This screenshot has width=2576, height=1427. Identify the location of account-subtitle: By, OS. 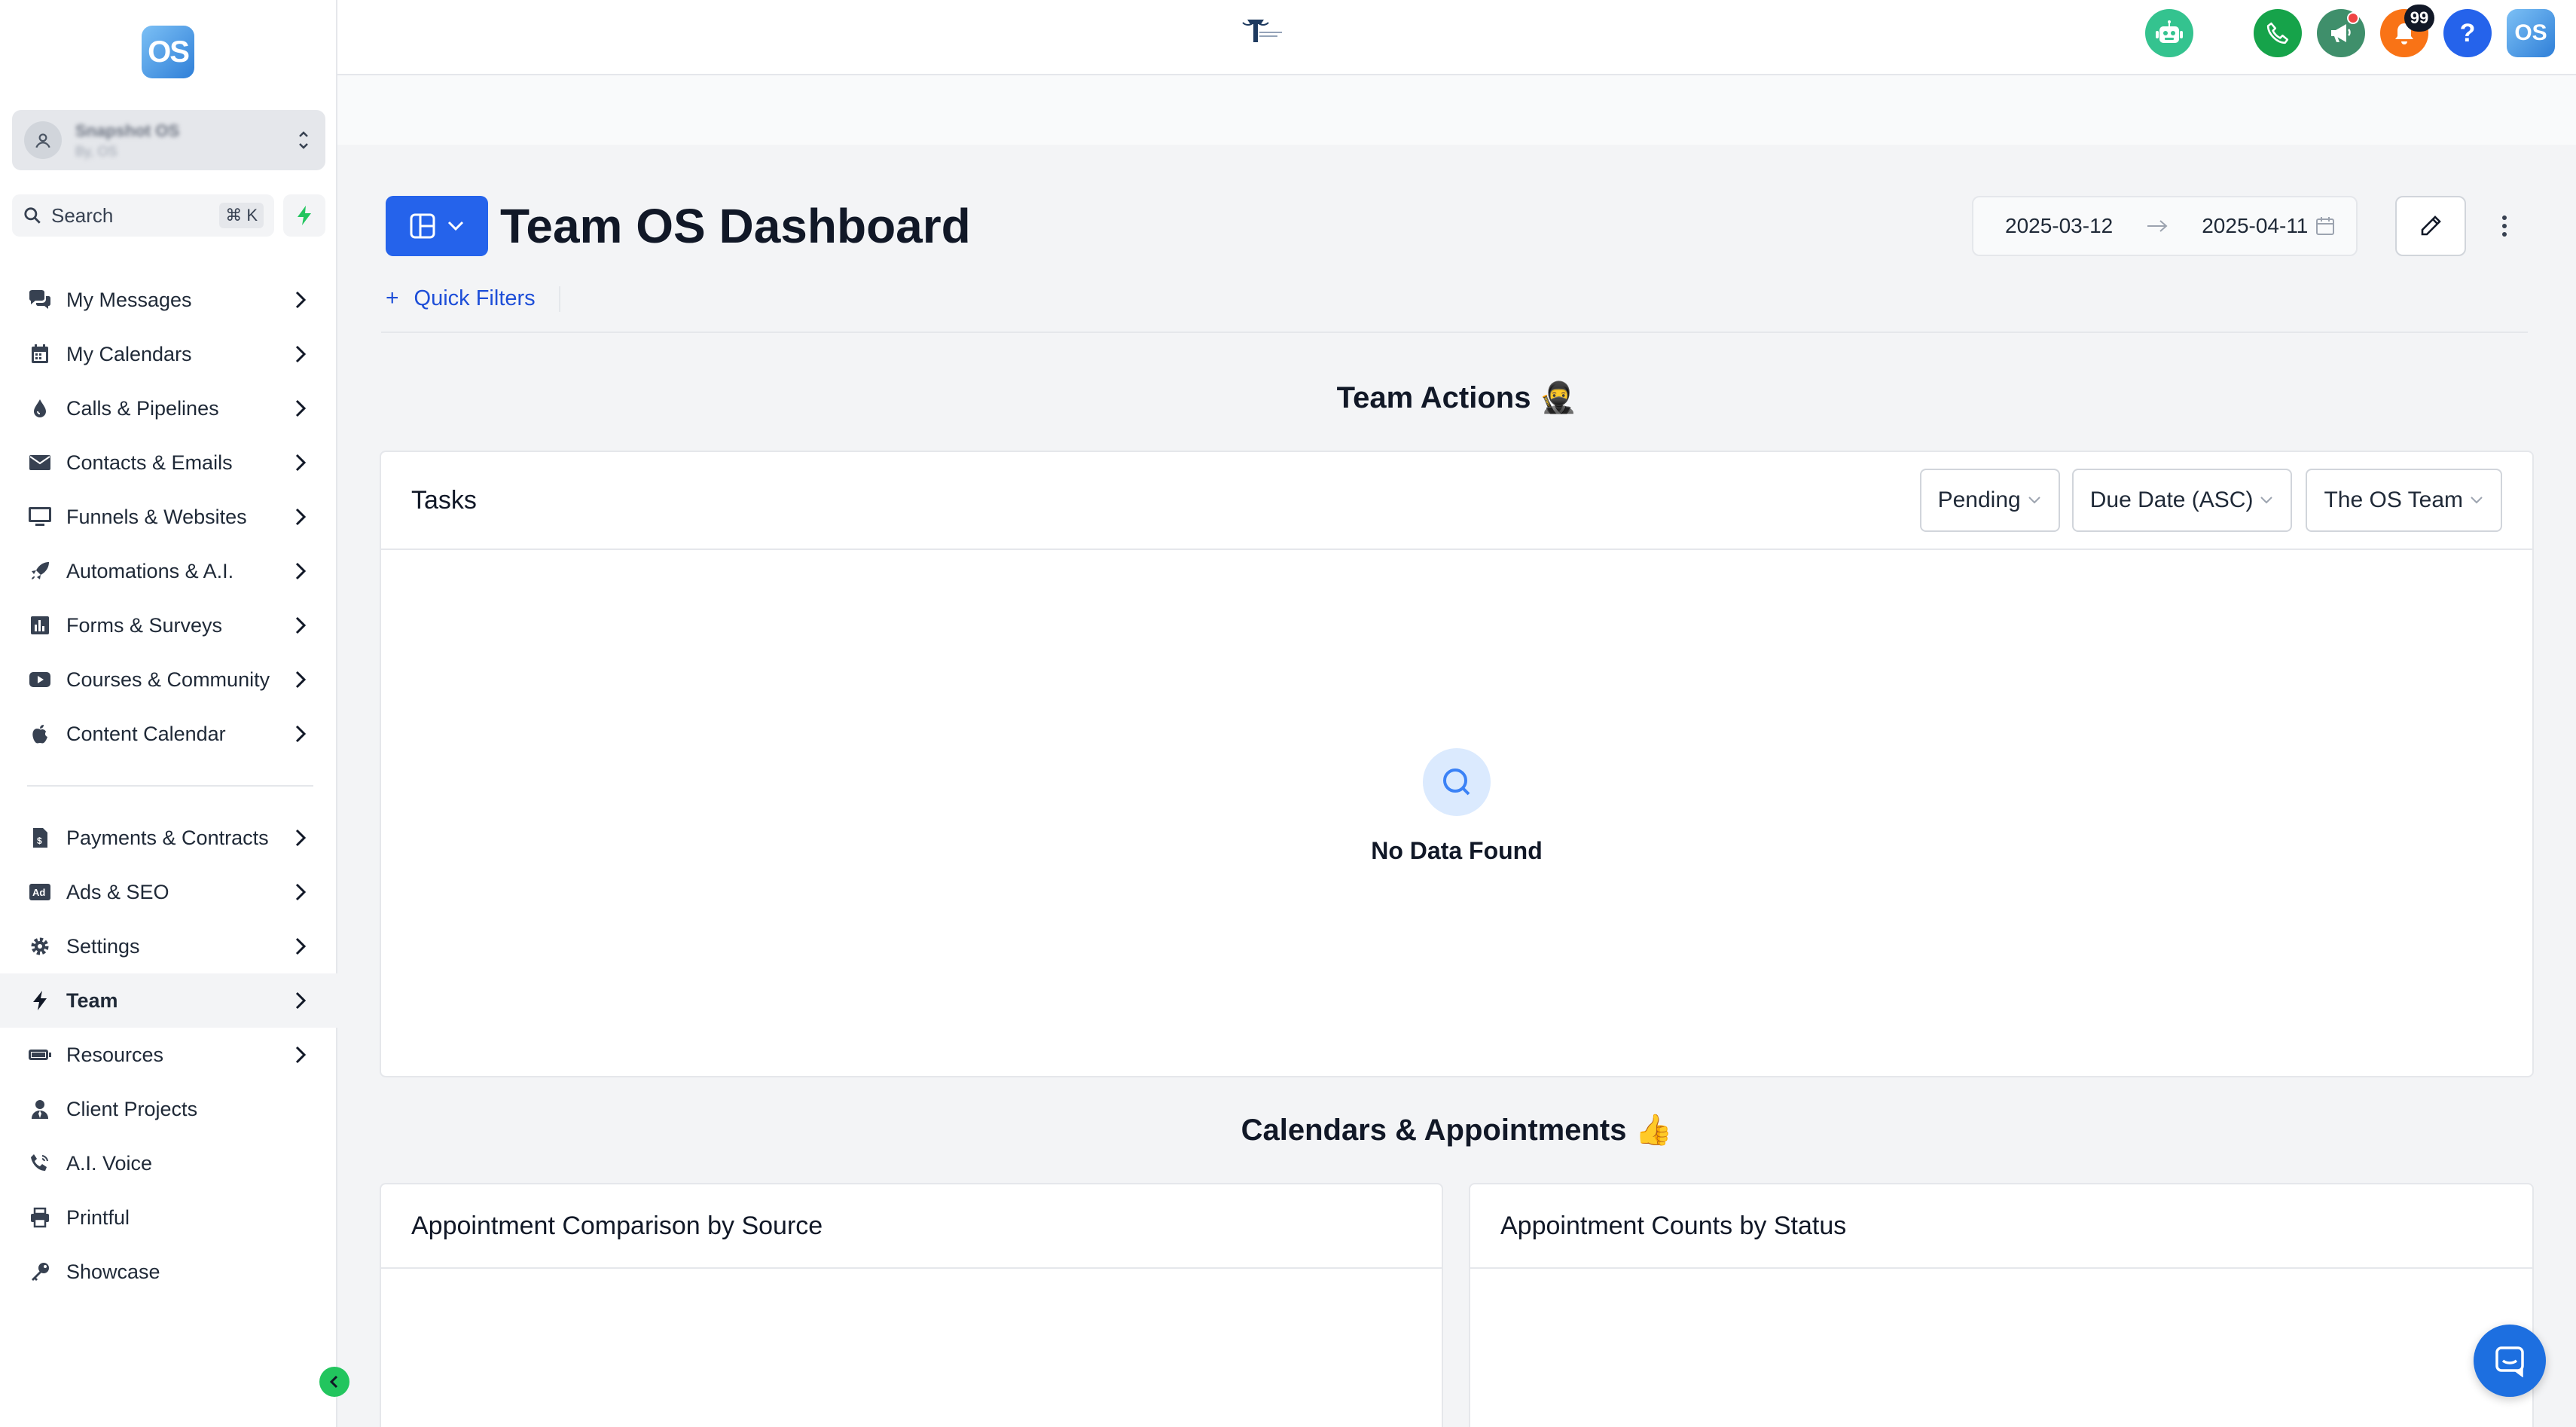
(97, 151).